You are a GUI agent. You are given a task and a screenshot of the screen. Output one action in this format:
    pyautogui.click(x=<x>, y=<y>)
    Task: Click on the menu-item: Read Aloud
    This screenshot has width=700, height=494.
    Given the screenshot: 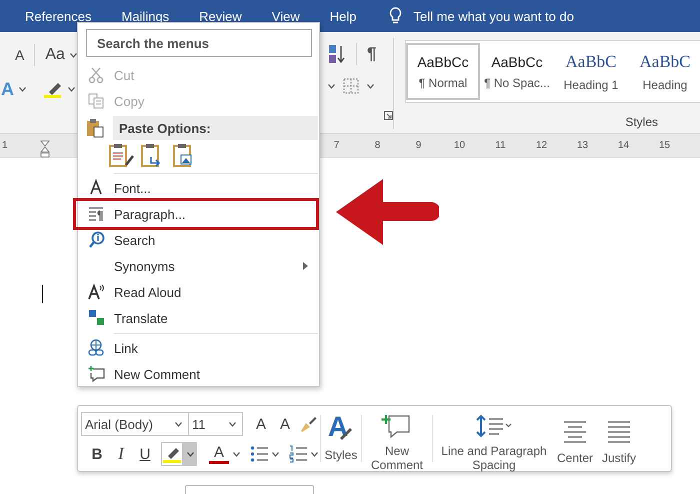 What is the action you would take?
    pyautogui.click(x=198, y=292)
    